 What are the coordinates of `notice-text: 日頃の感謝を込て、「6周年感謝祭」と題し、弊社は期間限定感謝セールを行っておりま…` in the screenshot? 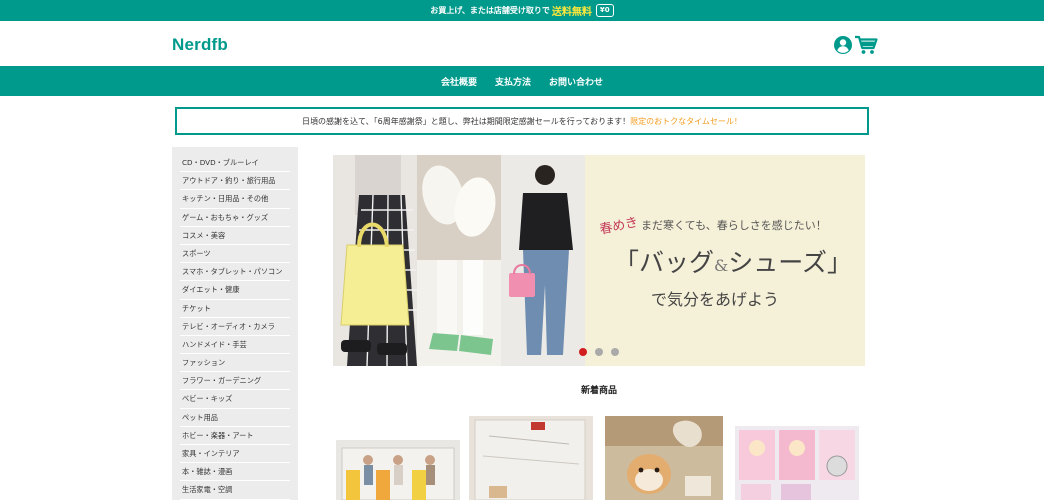 It's located at (466, 121).